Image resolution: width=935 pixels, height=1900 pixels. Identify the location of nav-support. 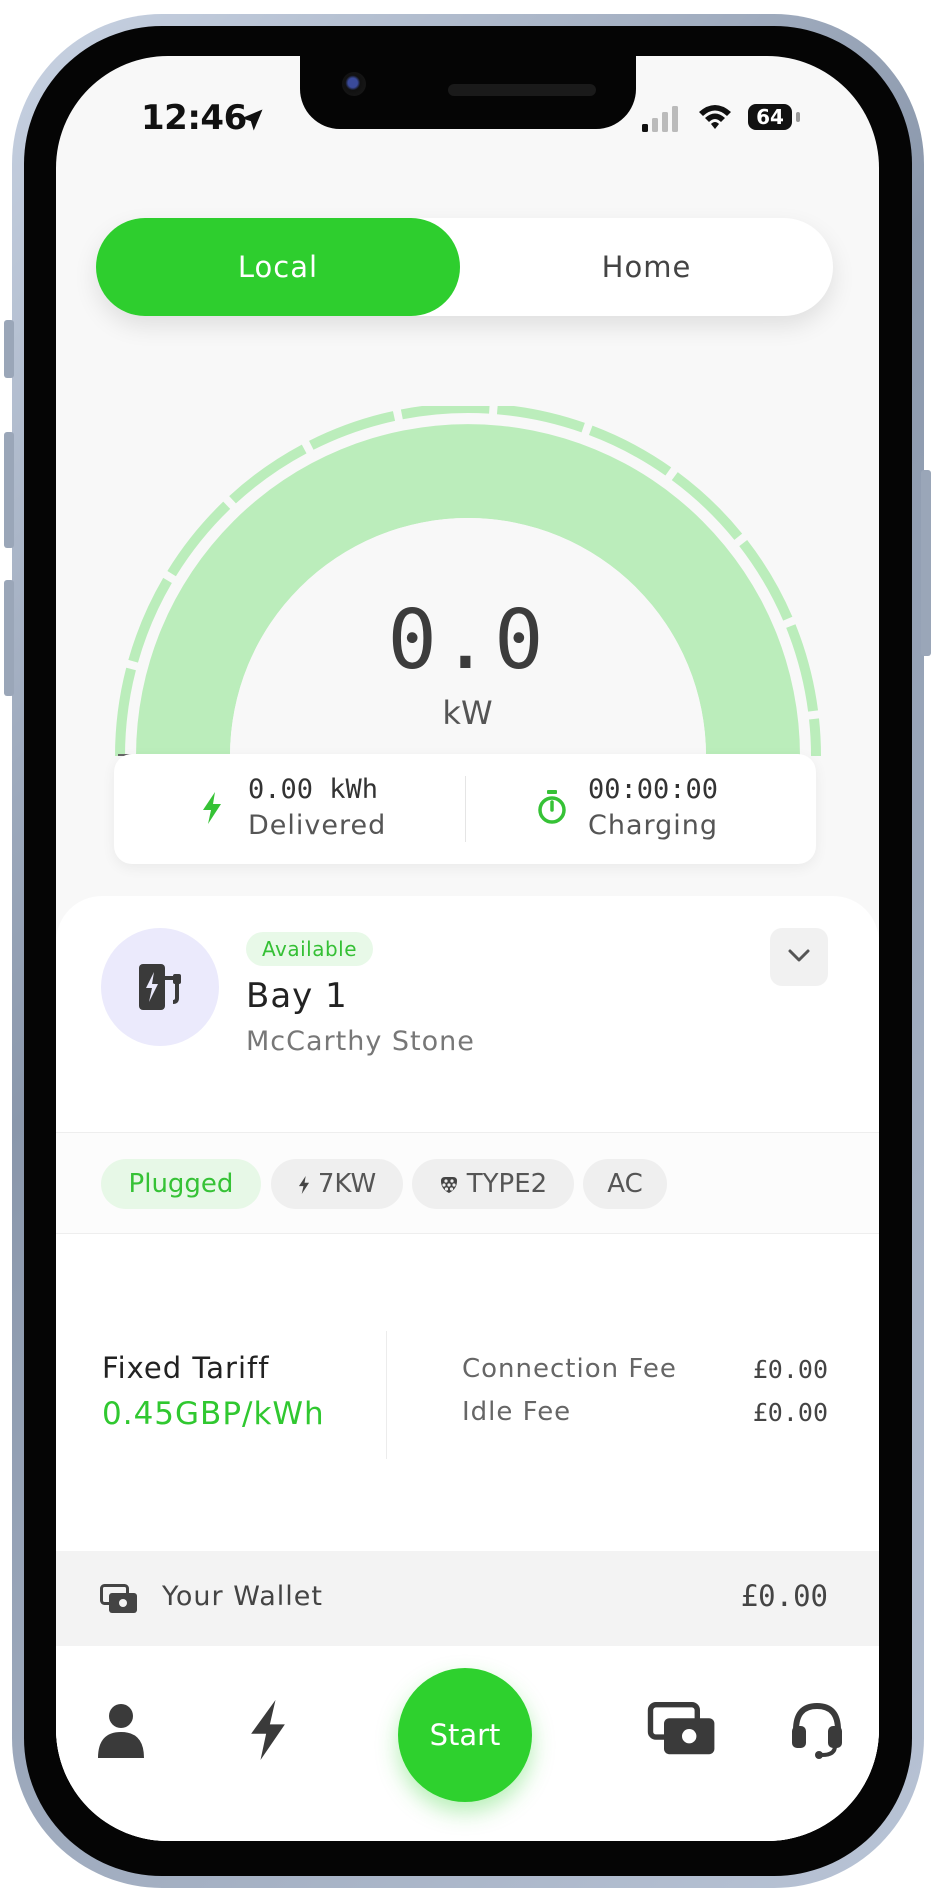
(817, 1731).